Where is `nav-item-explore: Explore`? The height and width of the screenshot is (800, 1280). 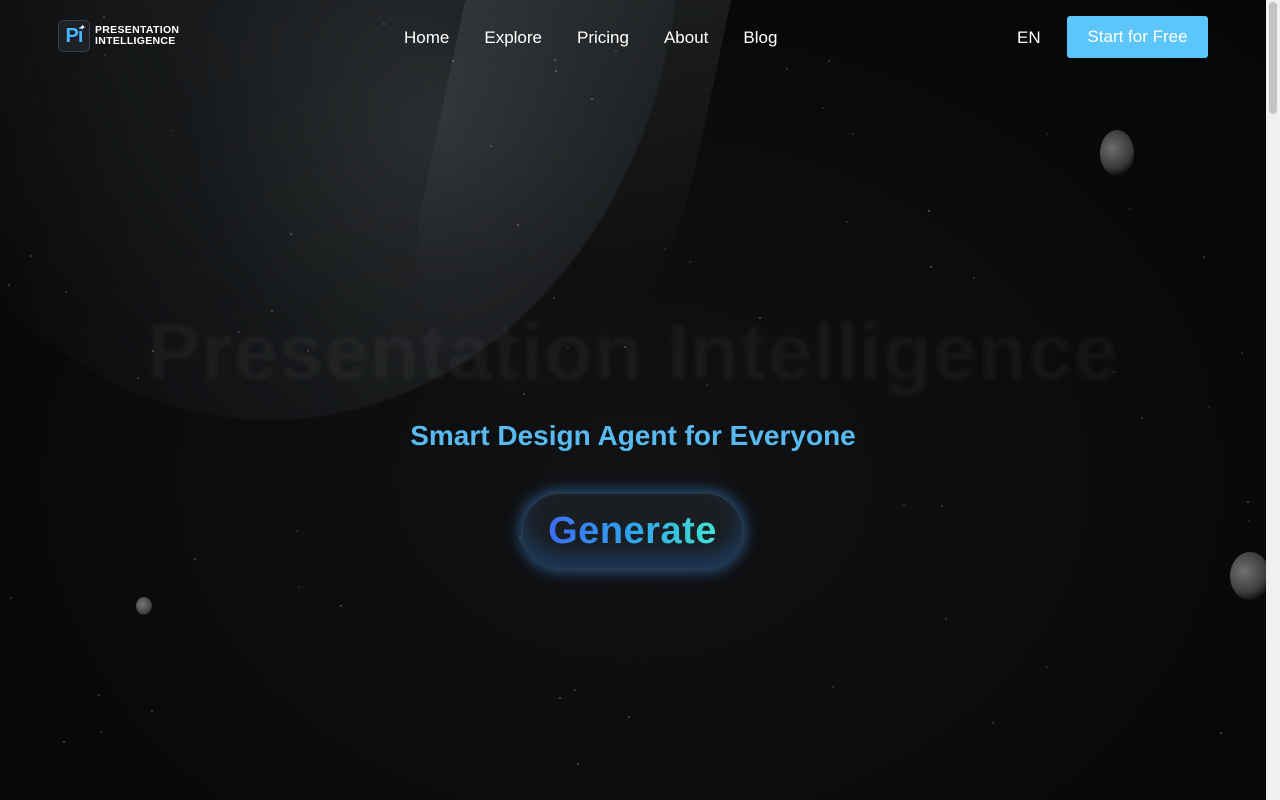 nav-item-explore: Explore is located at coordinates (513, 38).